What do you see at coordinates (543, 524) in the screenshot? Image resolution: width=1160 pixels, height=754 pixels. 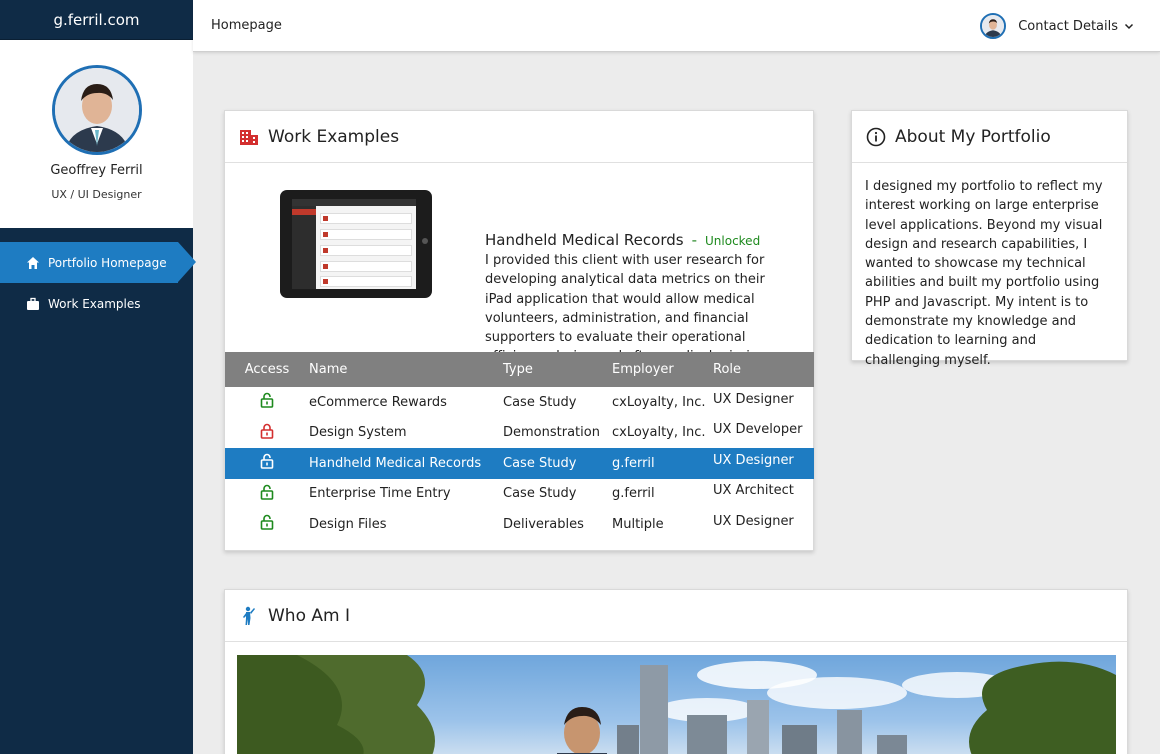 I see `cell-type: Deliverables` at bounding box center [543, 524].